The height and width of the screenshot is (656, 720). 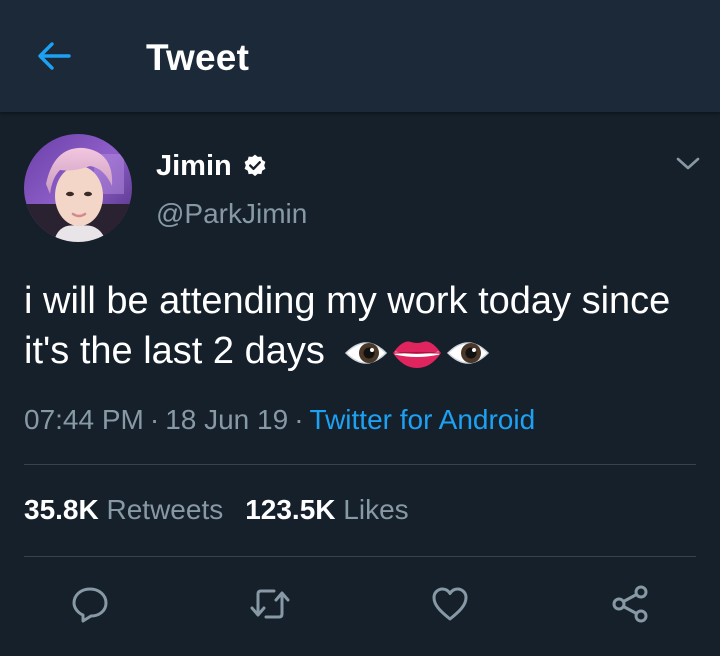 I want to click on likes-stat: 123.5K Likes, so click(x=326, y=509).